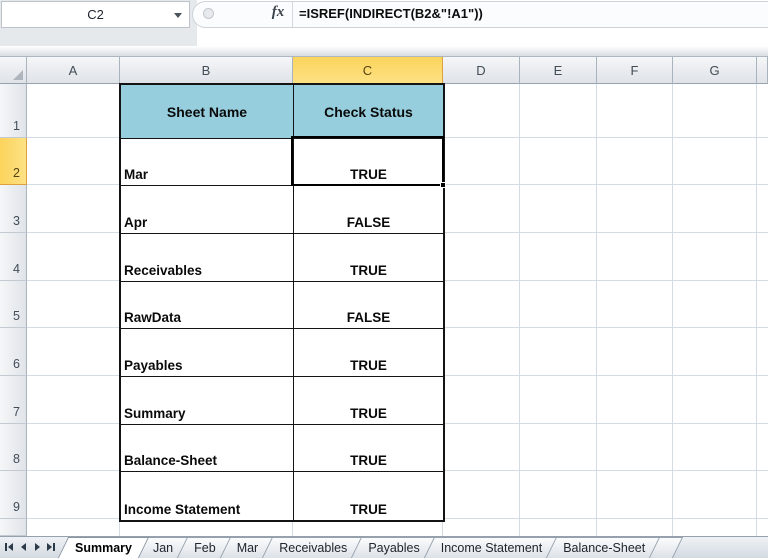  I want to click on next-sheet-button, so click(37, 547).